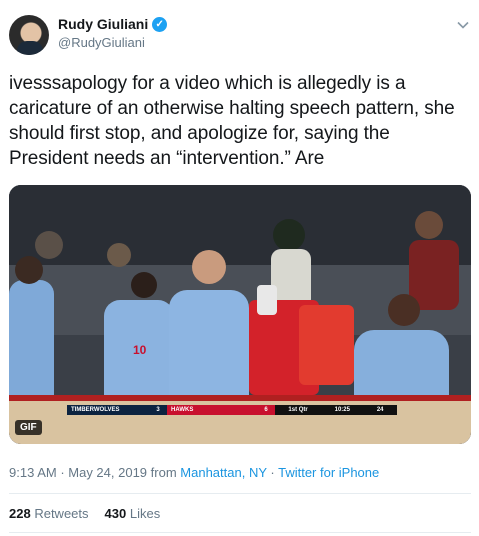 Image resolution: width=479 pixels, height=536 pixels. I want to click on retweets-count: 228, so click(20, 513).